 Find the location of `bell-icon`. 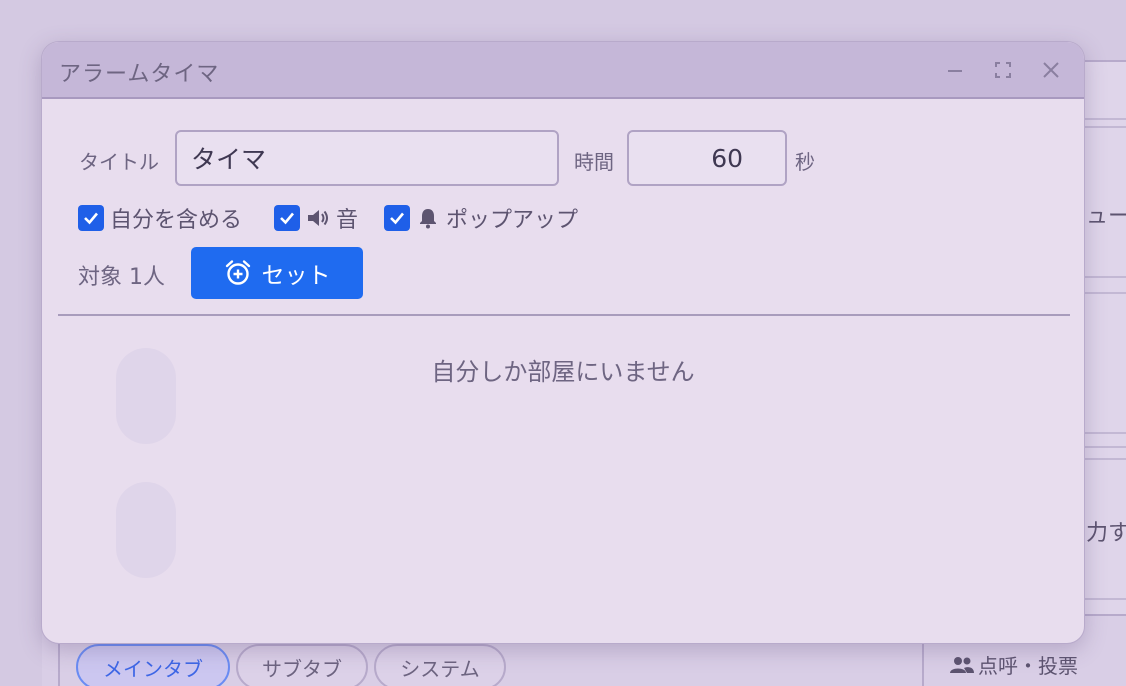

bell-icon is located at coordinates (428, 219).